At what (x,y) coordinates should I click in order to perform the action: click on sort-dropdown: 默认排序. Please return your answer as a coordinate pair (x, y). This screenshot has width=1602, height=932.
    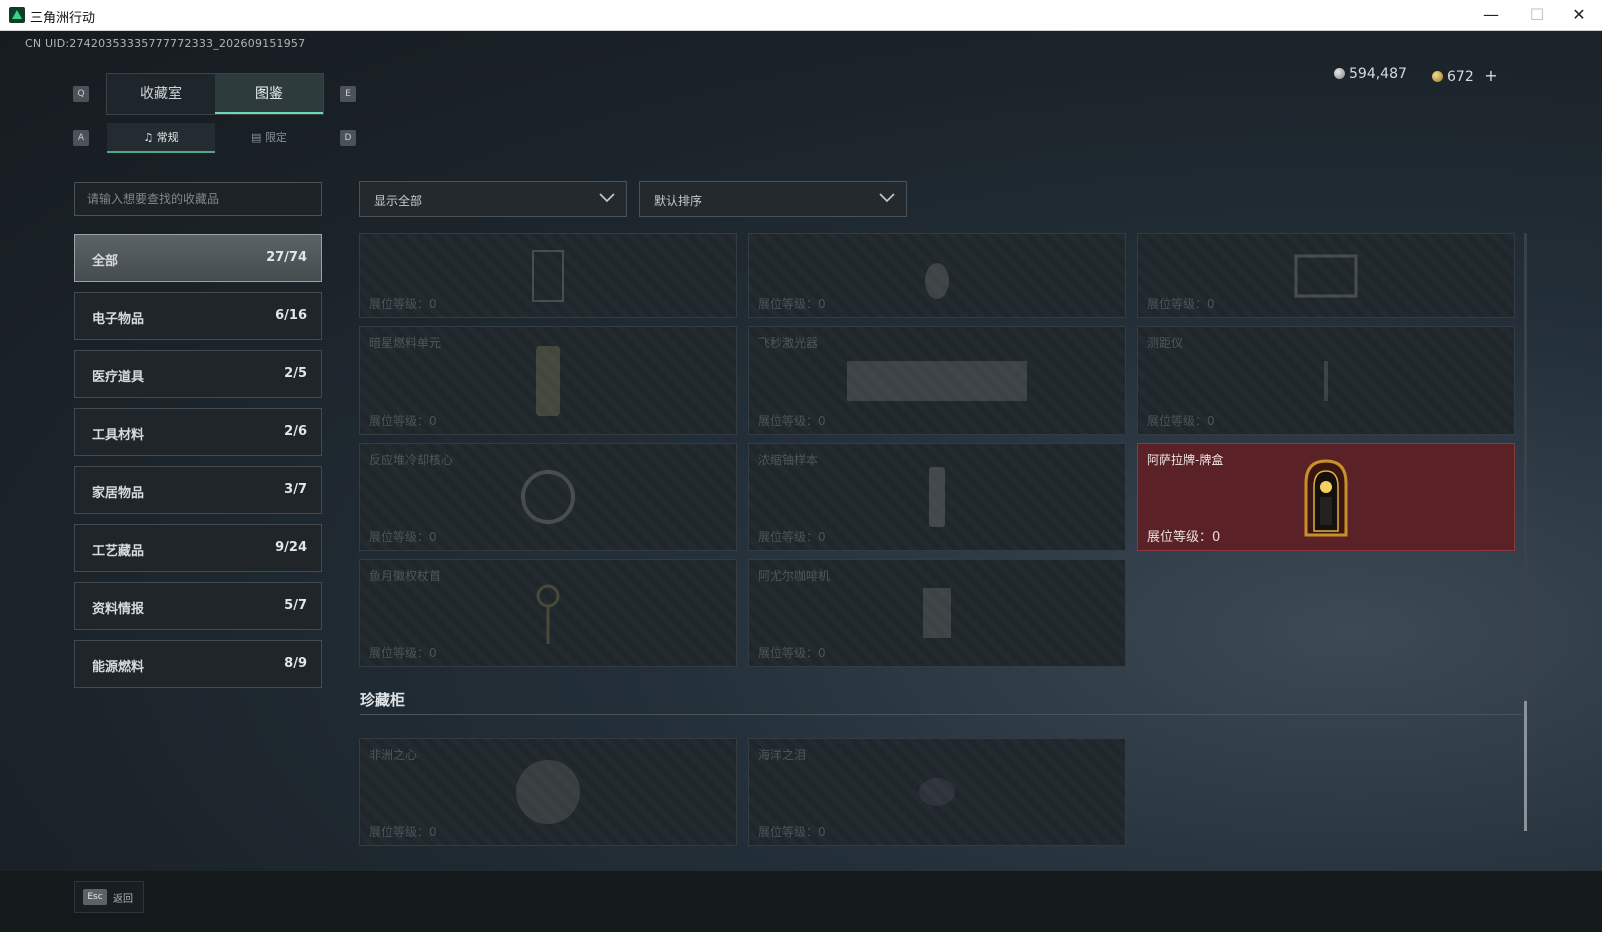
    Looking at the image, I should click on (773, 199).